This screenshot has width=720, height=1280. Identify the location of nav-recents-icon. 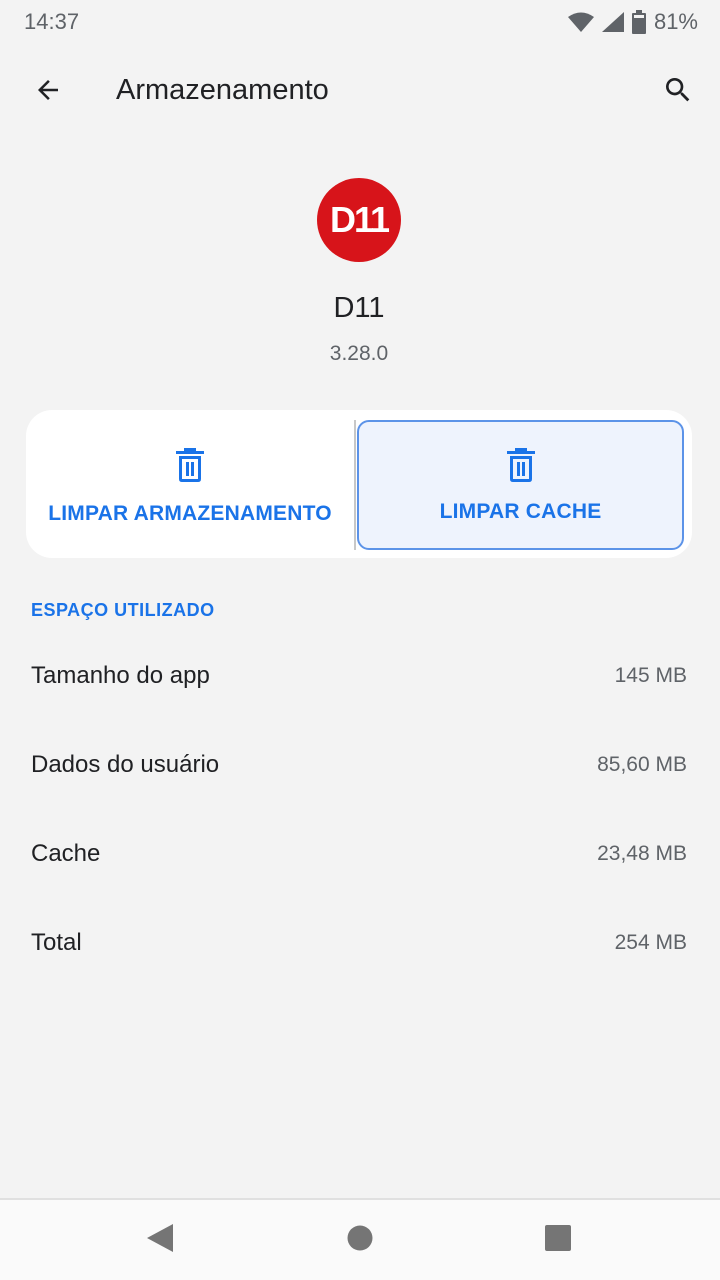
(558, 1240).